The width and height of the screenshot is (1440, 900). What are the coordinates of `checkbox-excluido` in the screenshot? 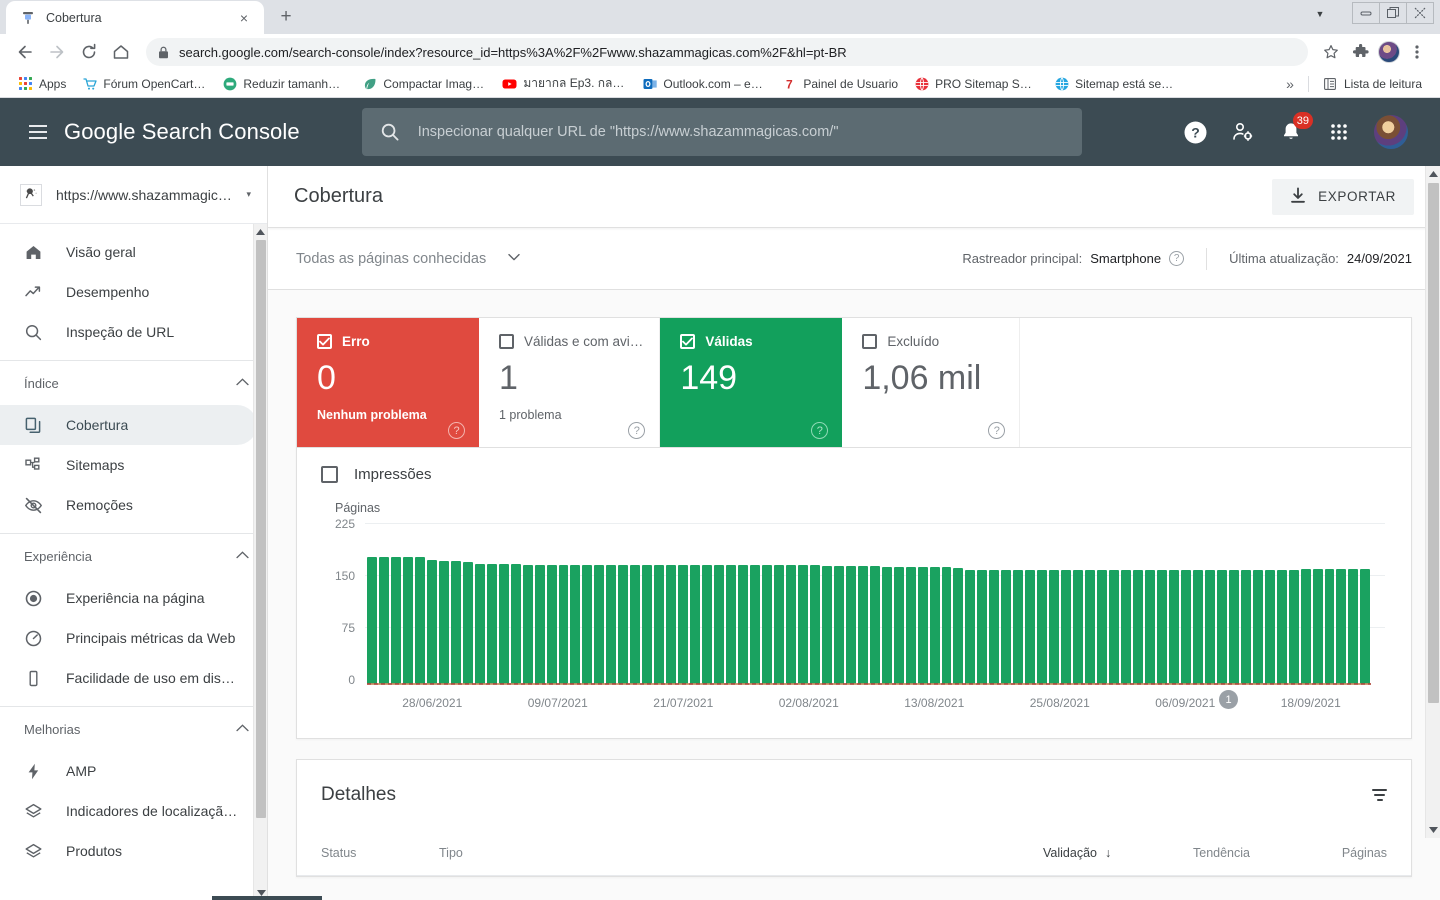 It's located at (870, 341).